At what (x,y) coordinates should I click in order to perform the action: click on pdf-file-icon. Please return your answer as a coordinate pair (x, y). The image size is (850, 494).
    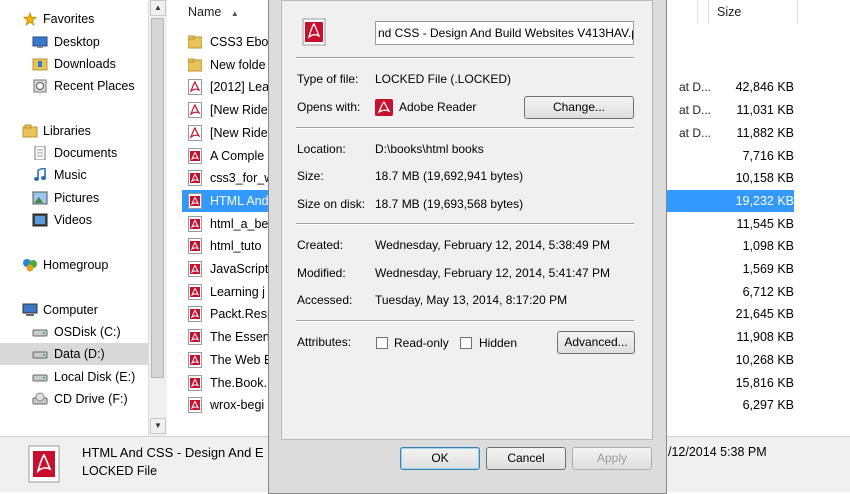
    Looking at the image, I should click on (195, 133).